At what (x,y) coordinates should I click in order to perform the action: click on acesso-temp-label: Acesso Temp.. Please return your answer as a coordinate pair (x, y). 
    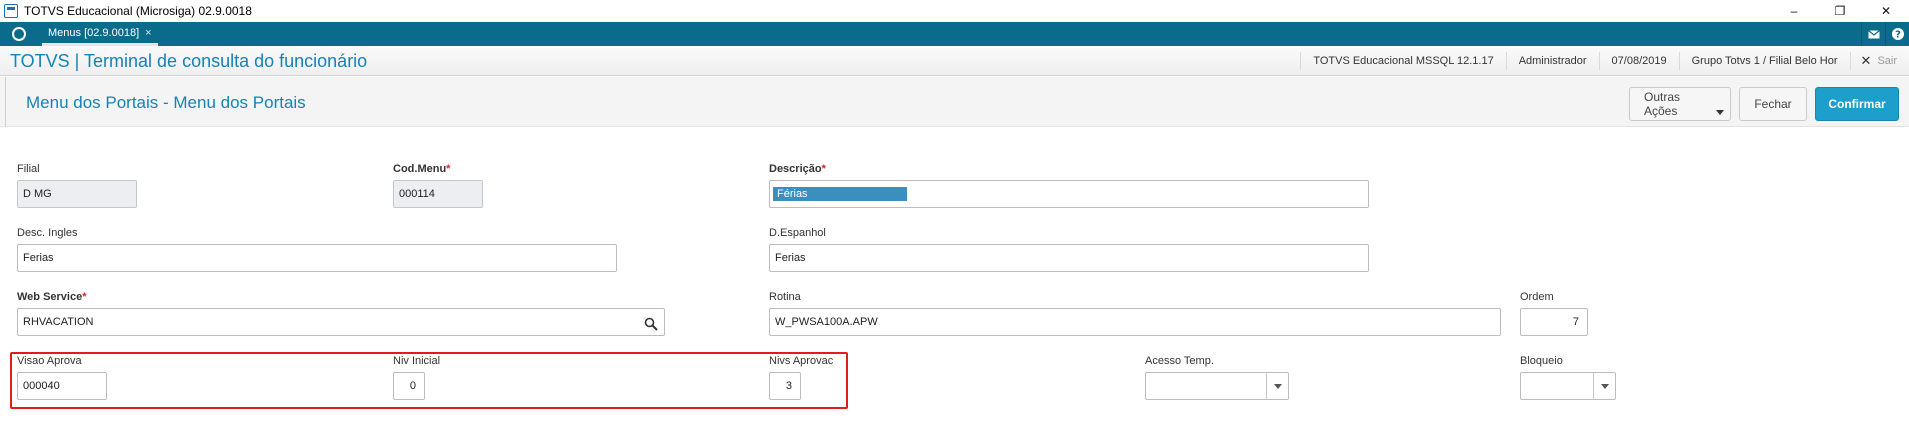
    Looking at the image, I should click on (1179, 361).